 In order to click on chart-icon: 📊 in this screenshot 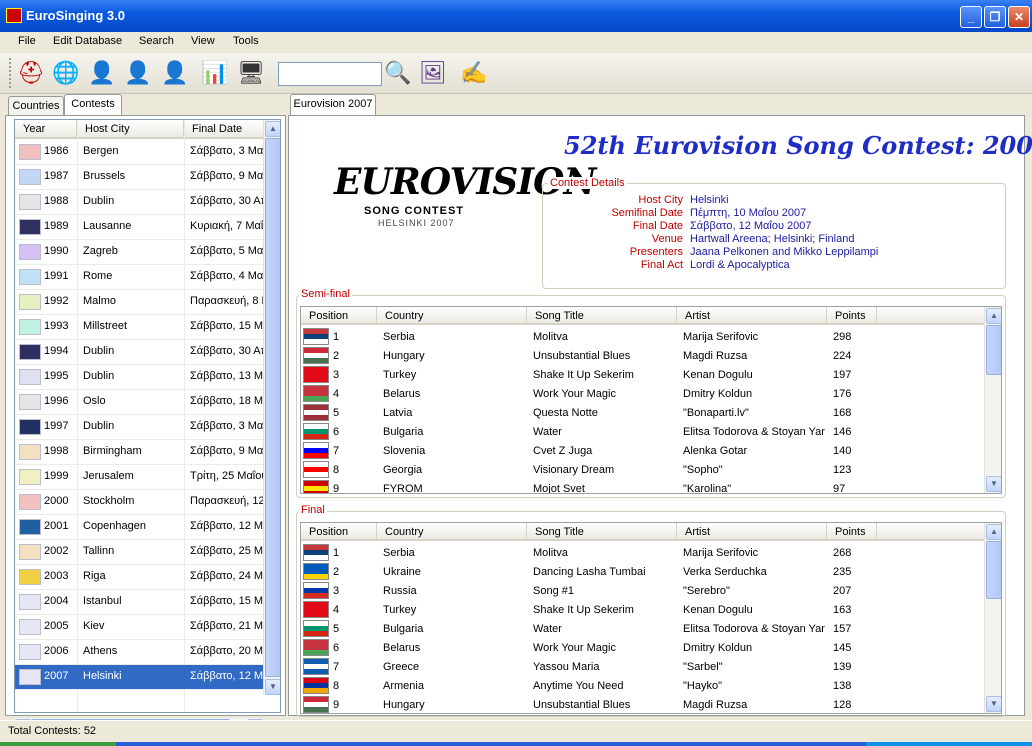, I will do `click(215, 72)`.